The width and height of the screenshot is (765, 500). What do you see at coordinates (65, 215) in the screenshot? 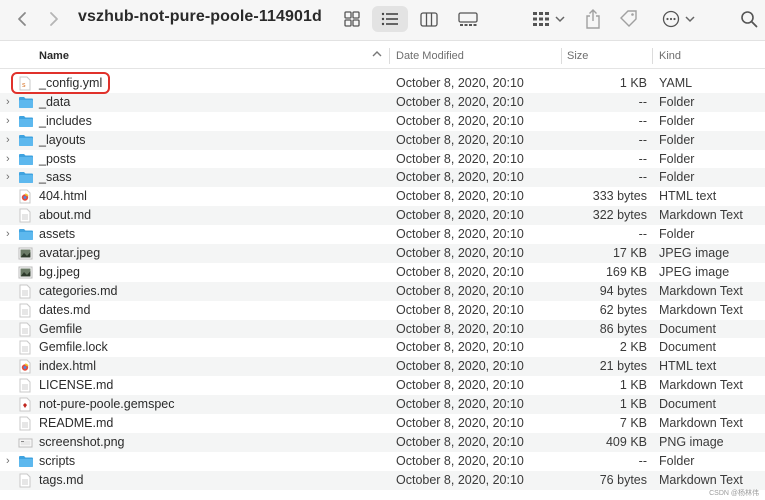
I see `file-name: about.md` at bounding box center [65, 215].